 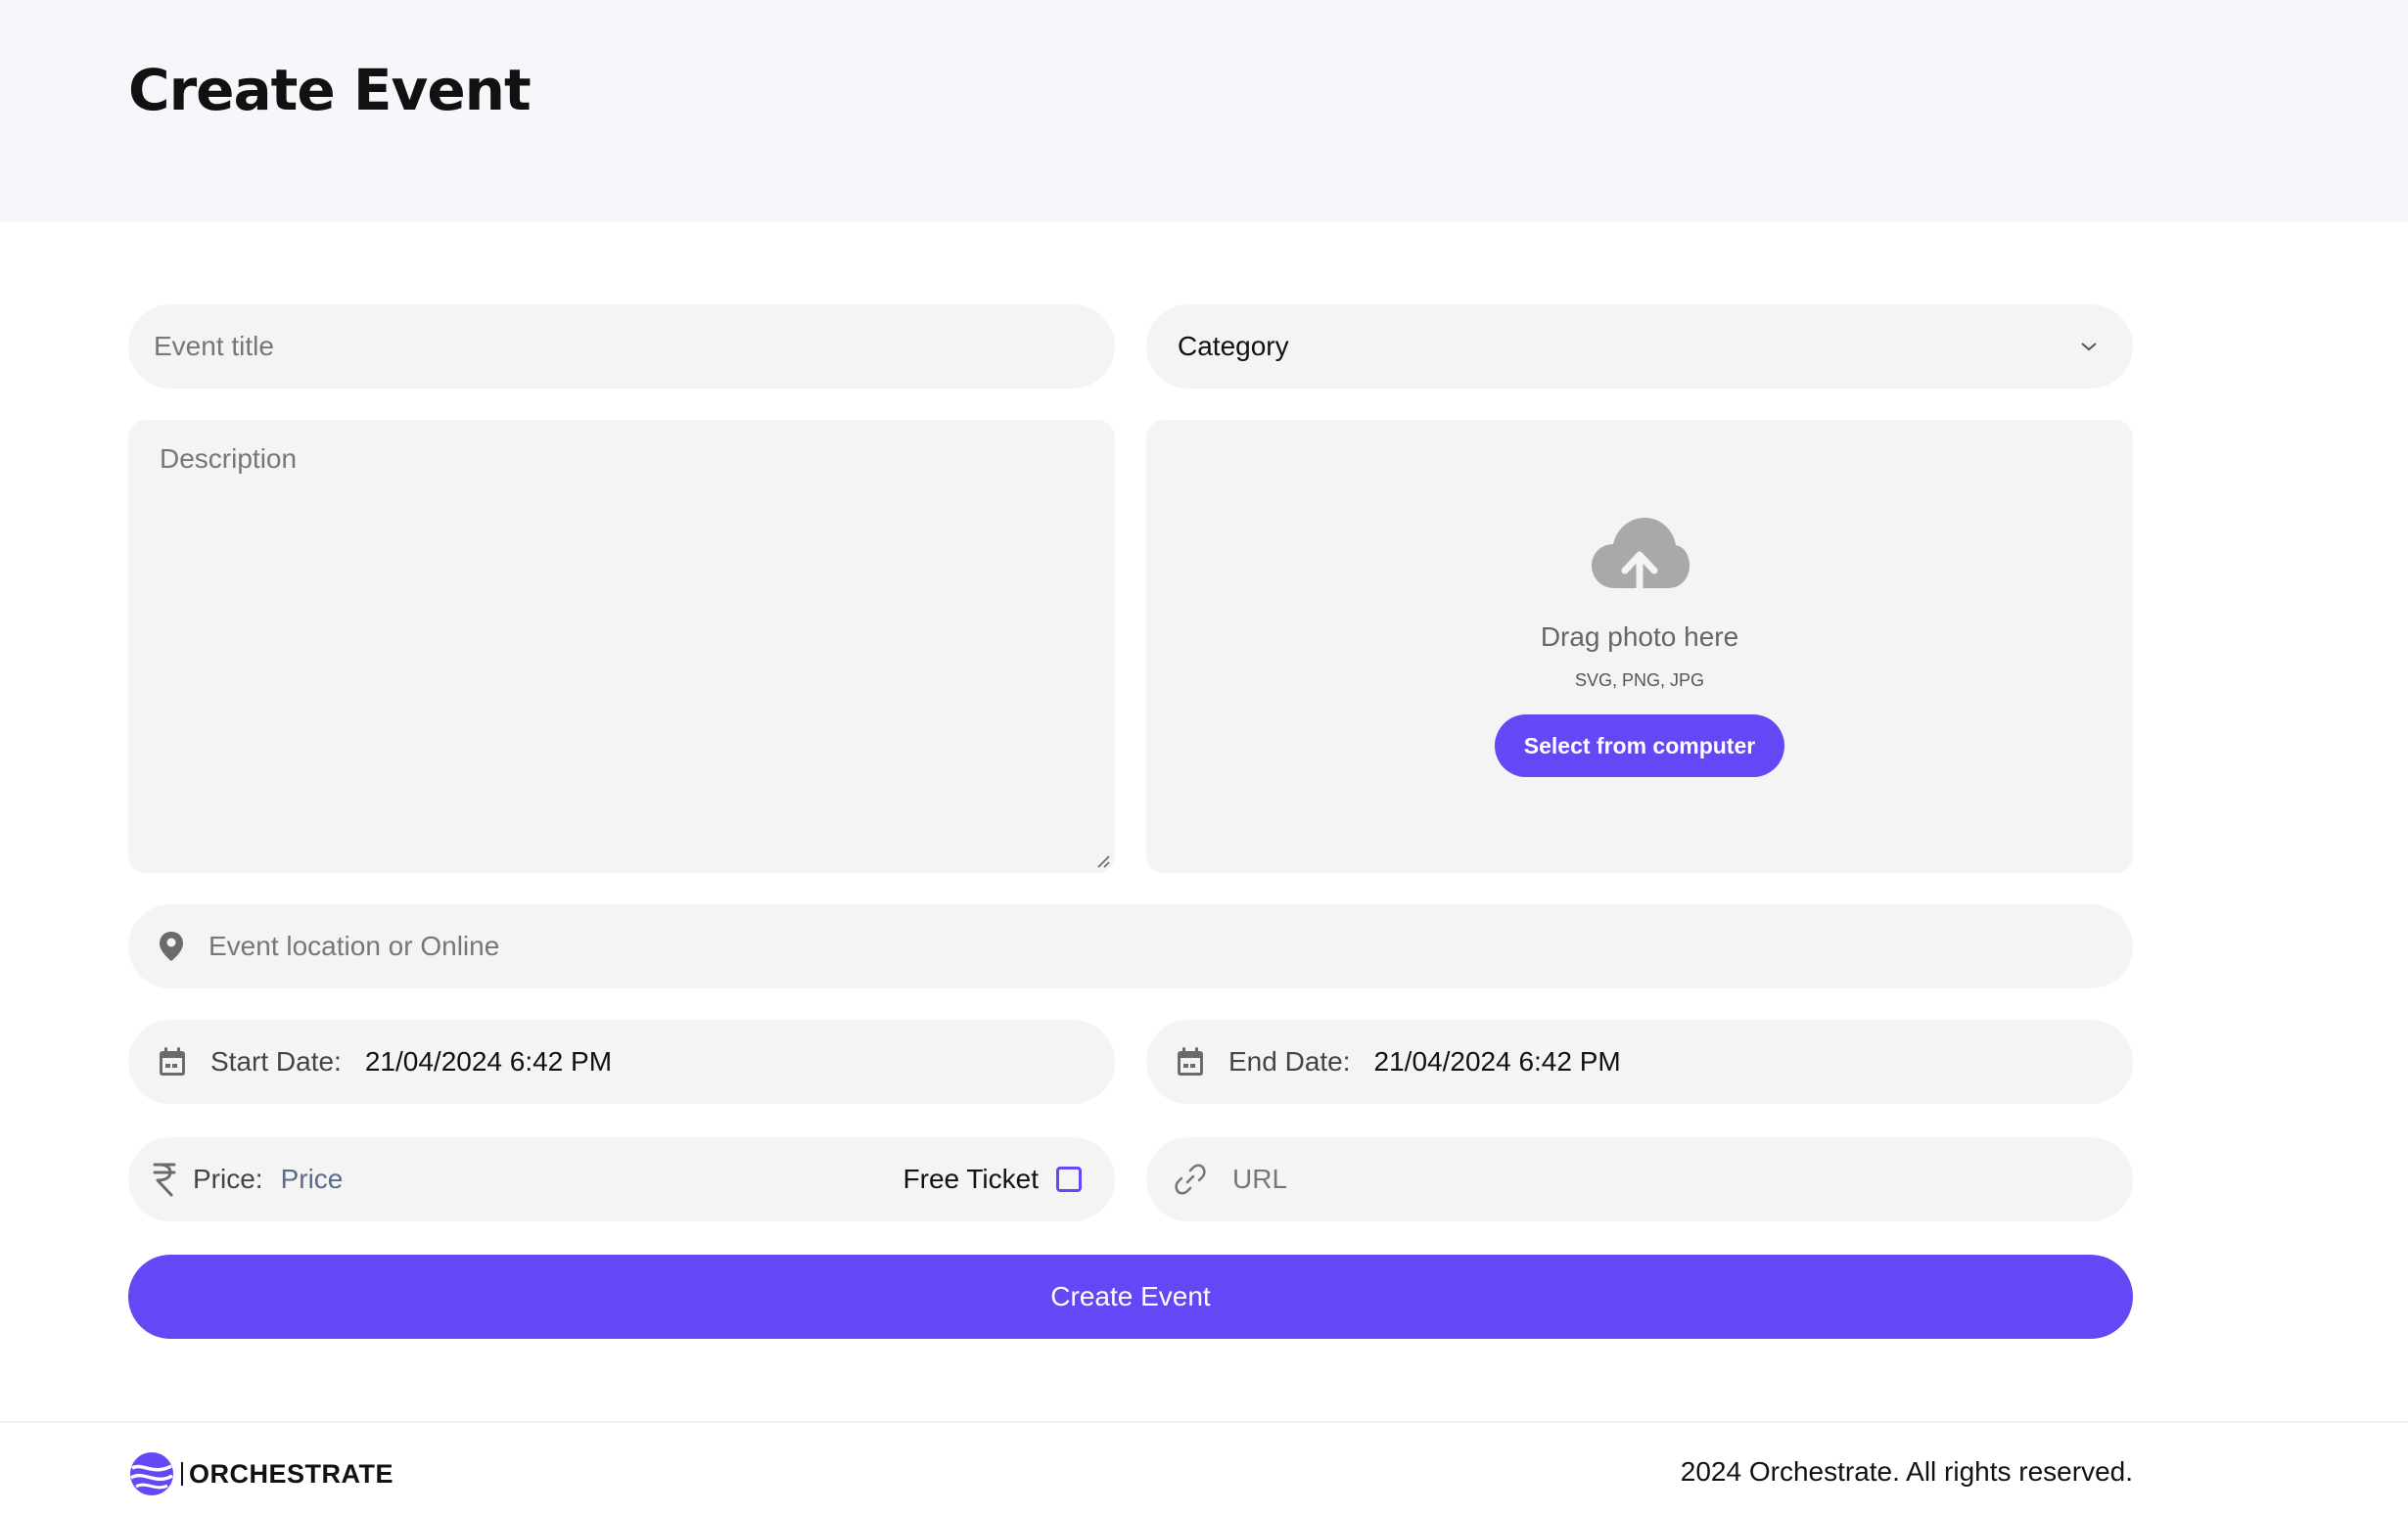 I want to click on description-placeholder: Description, so click(x=229, y=458).